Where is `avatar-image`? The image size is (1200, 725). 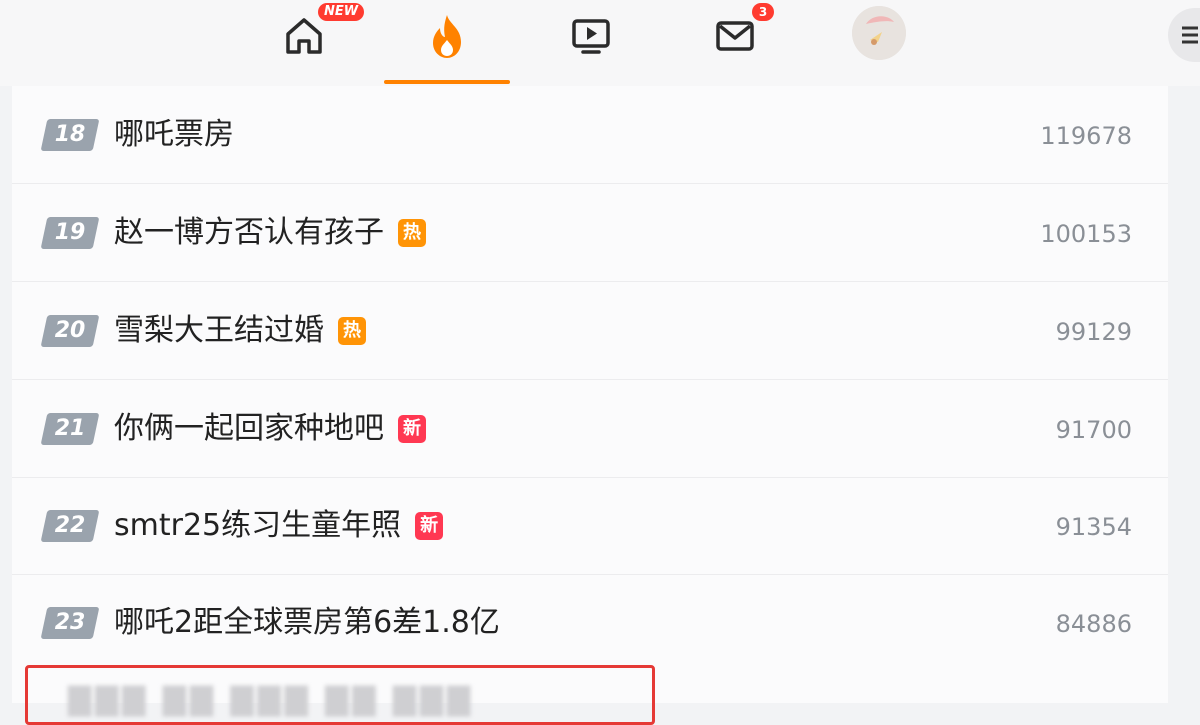
avatar-image is located at coordinates (879, 33).